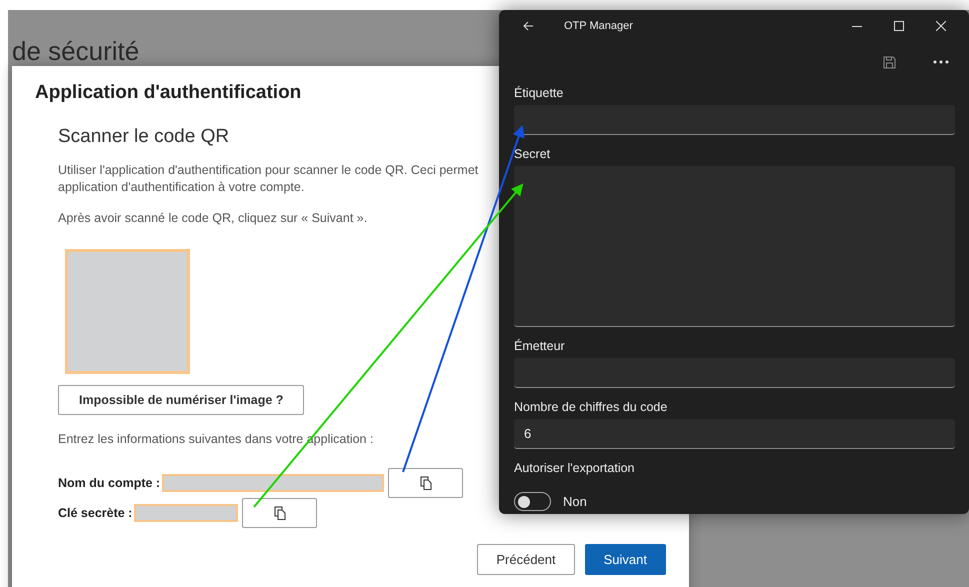 The height and width of the screenshot is (587, 969). Describe the element at coordinates (528, 26) in the screenshot. I see `back-arrow-icon` at that location.